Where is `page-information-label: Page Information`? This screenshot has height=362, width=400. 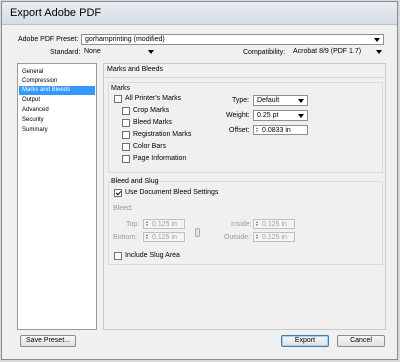 page-information-label: Page Information is located at coordinates (160, 158).